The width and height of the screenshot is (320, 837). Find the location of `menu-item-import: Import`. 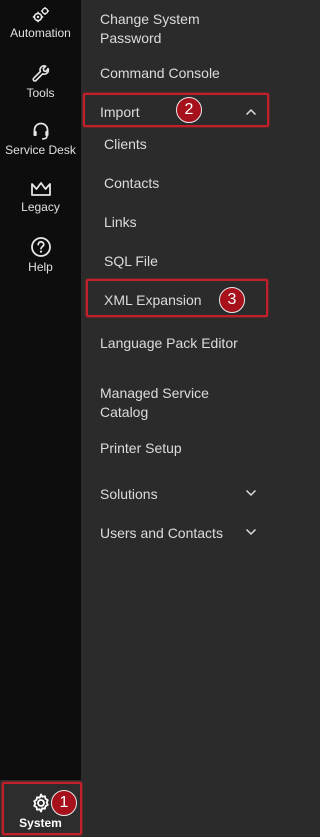

menu-item-import: Import is located at coordinates (120, 112).